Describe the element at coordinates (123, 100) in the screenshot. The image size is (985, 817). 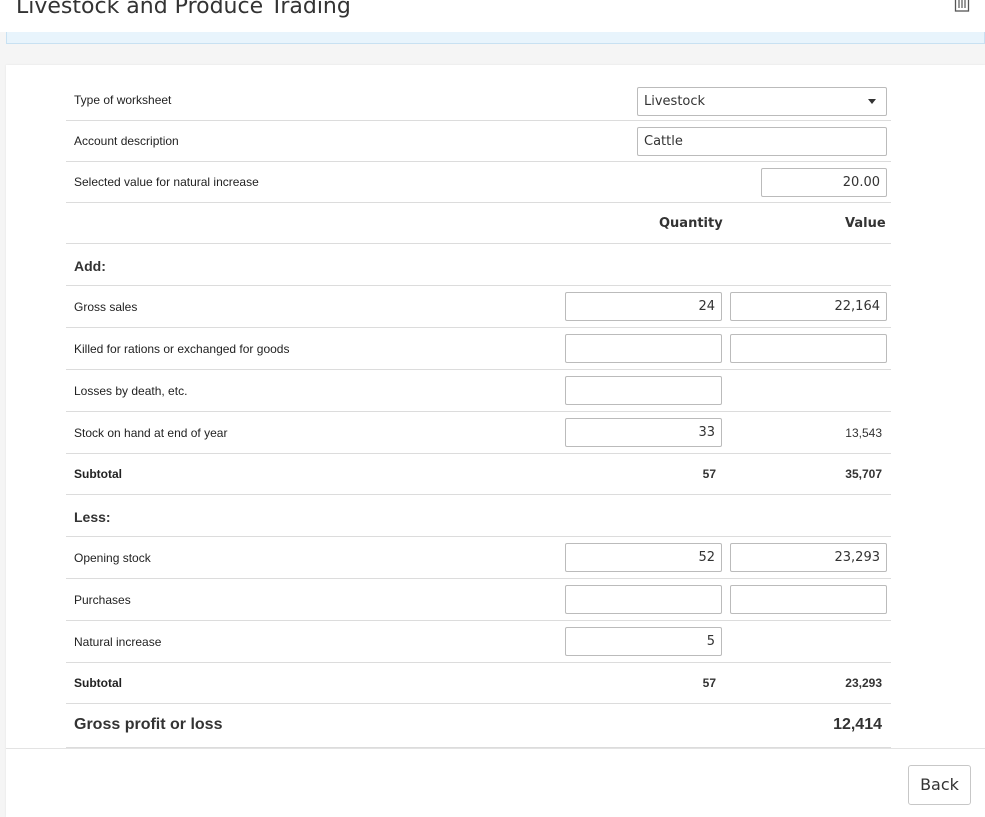
I see `worksheet-type-label: Type of worksheet` at that location.